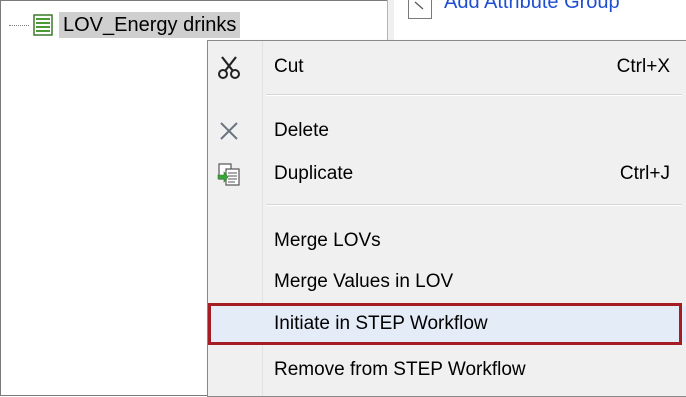  Describe the element at coordinates (43, 25) in the screenshot. I see `list-of-values-icon` at that location.